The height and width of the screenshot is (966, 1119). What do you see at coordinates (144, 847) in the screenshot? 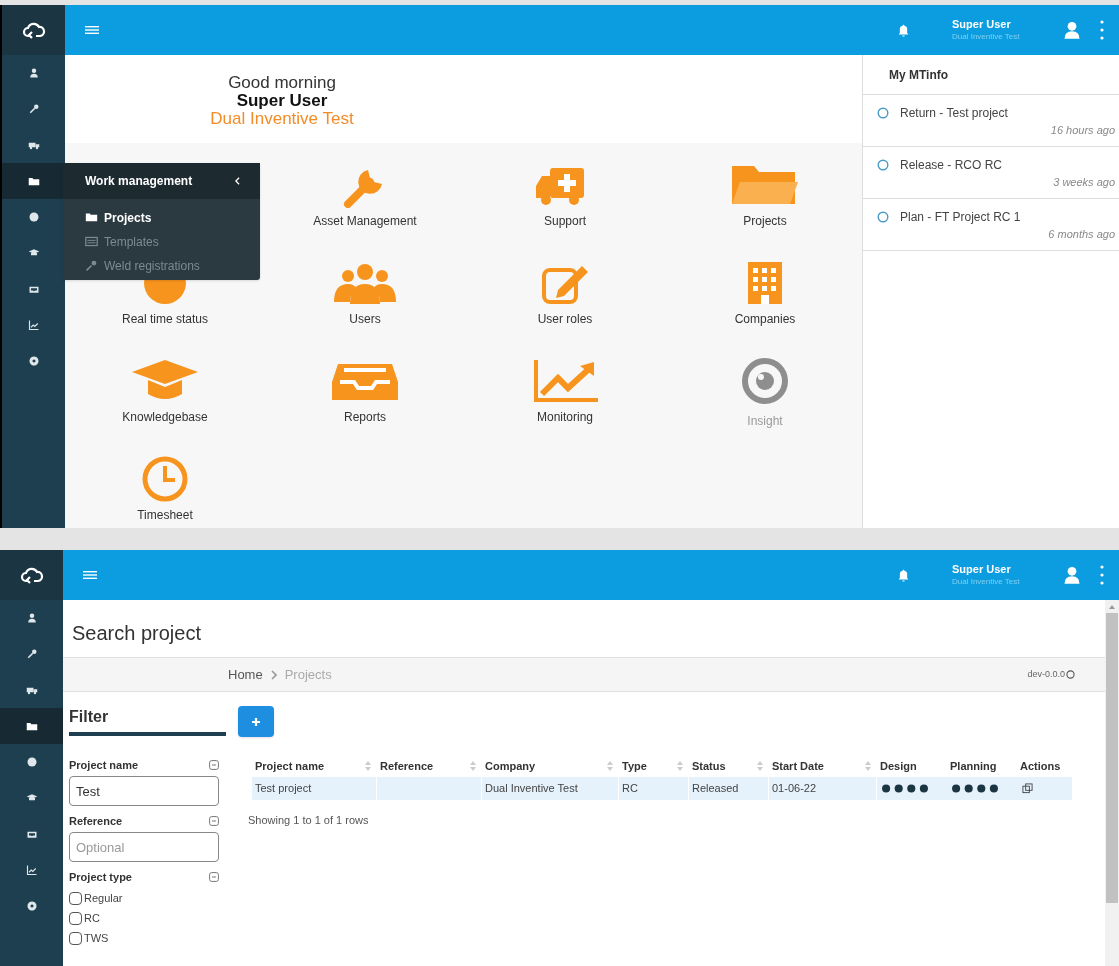
I see `text-field: Optional` at bounding box center [144, 847].